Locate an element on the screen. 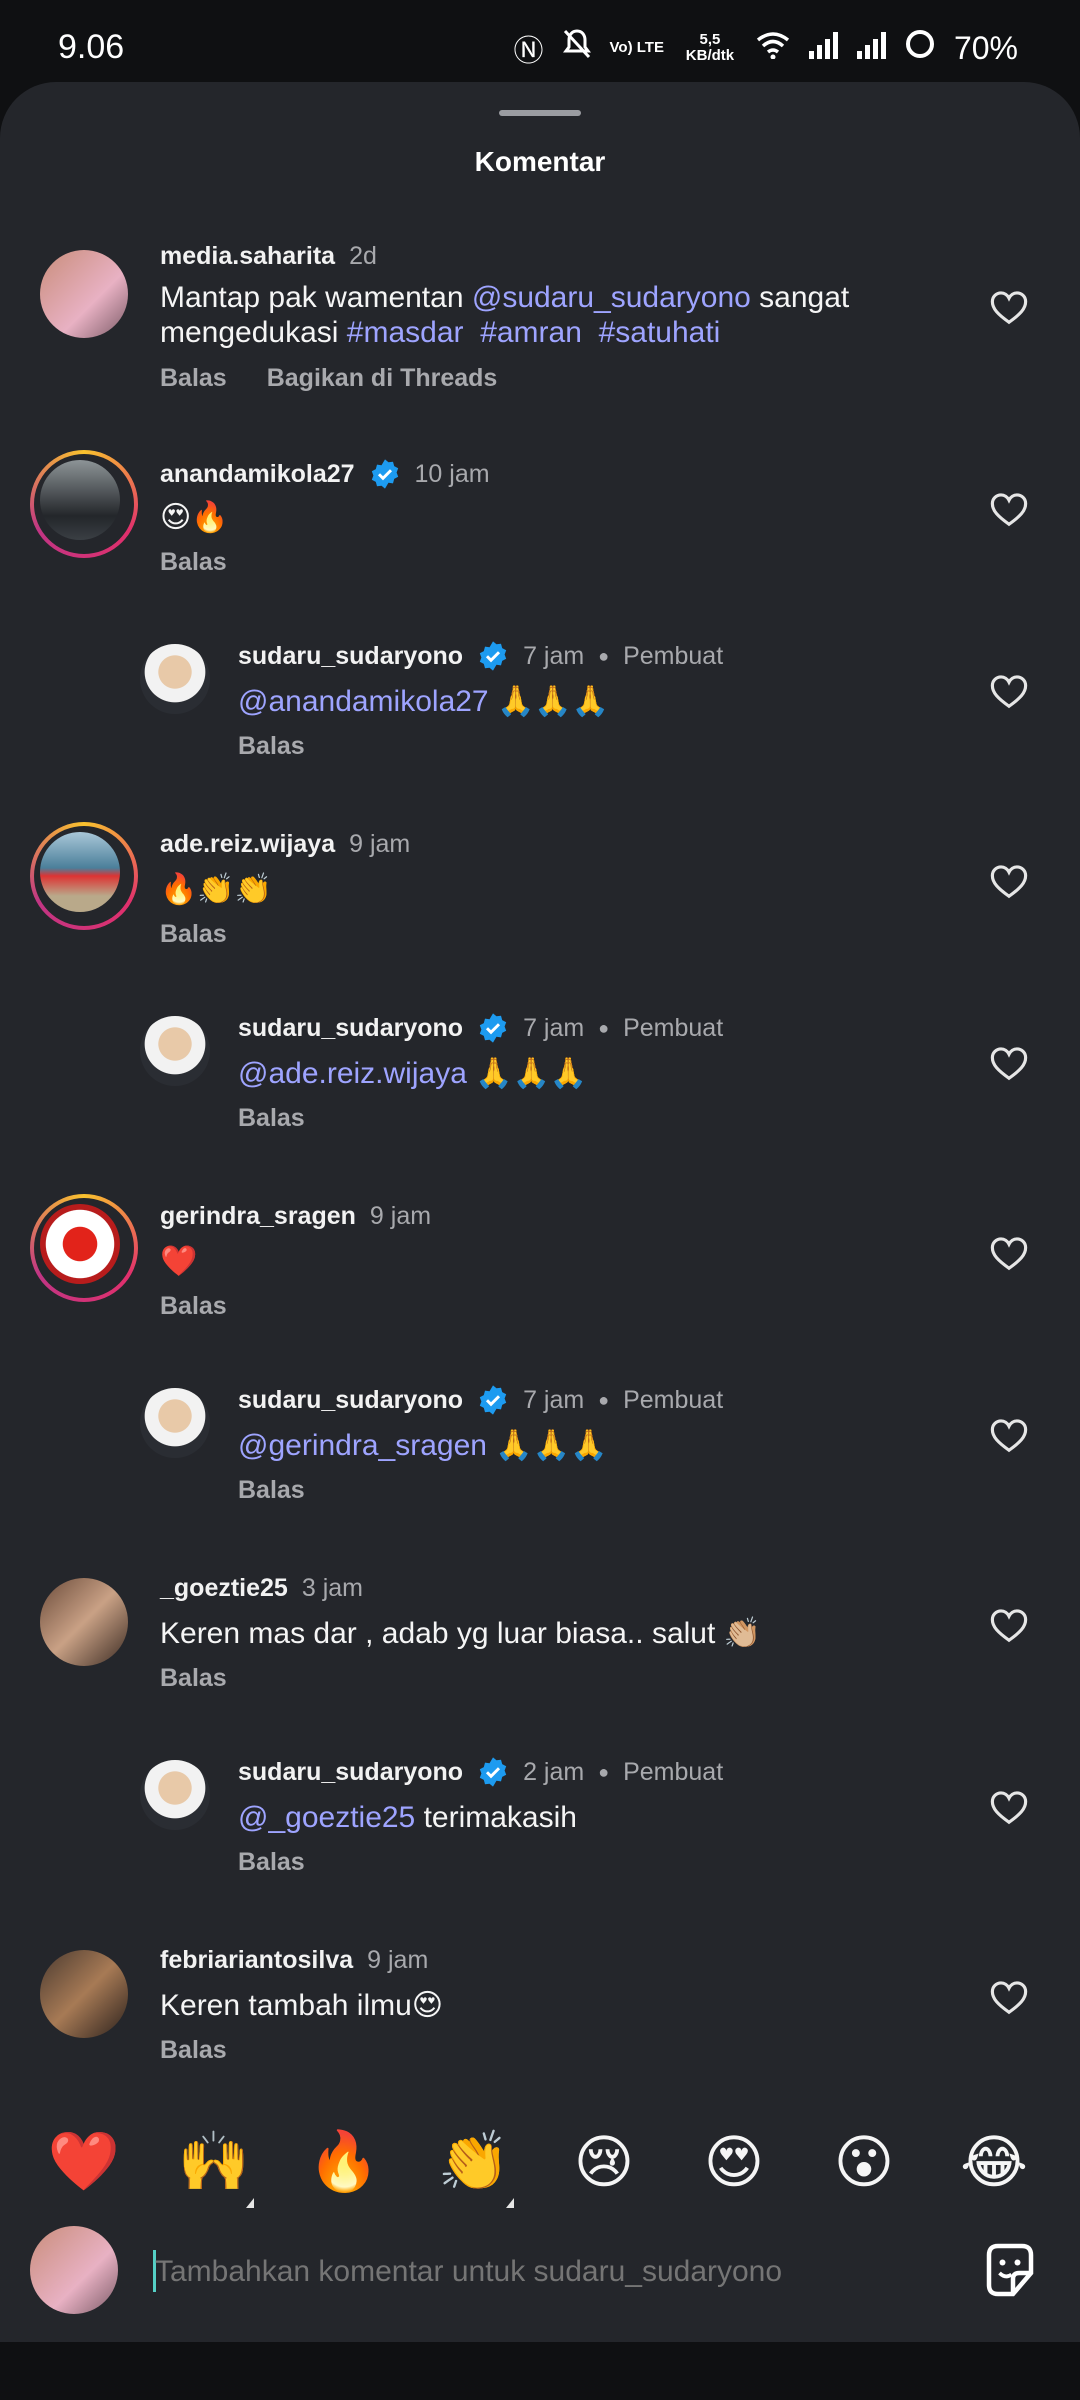  emoji-clap-button: 👏 is located at coordinates (474, 2162).